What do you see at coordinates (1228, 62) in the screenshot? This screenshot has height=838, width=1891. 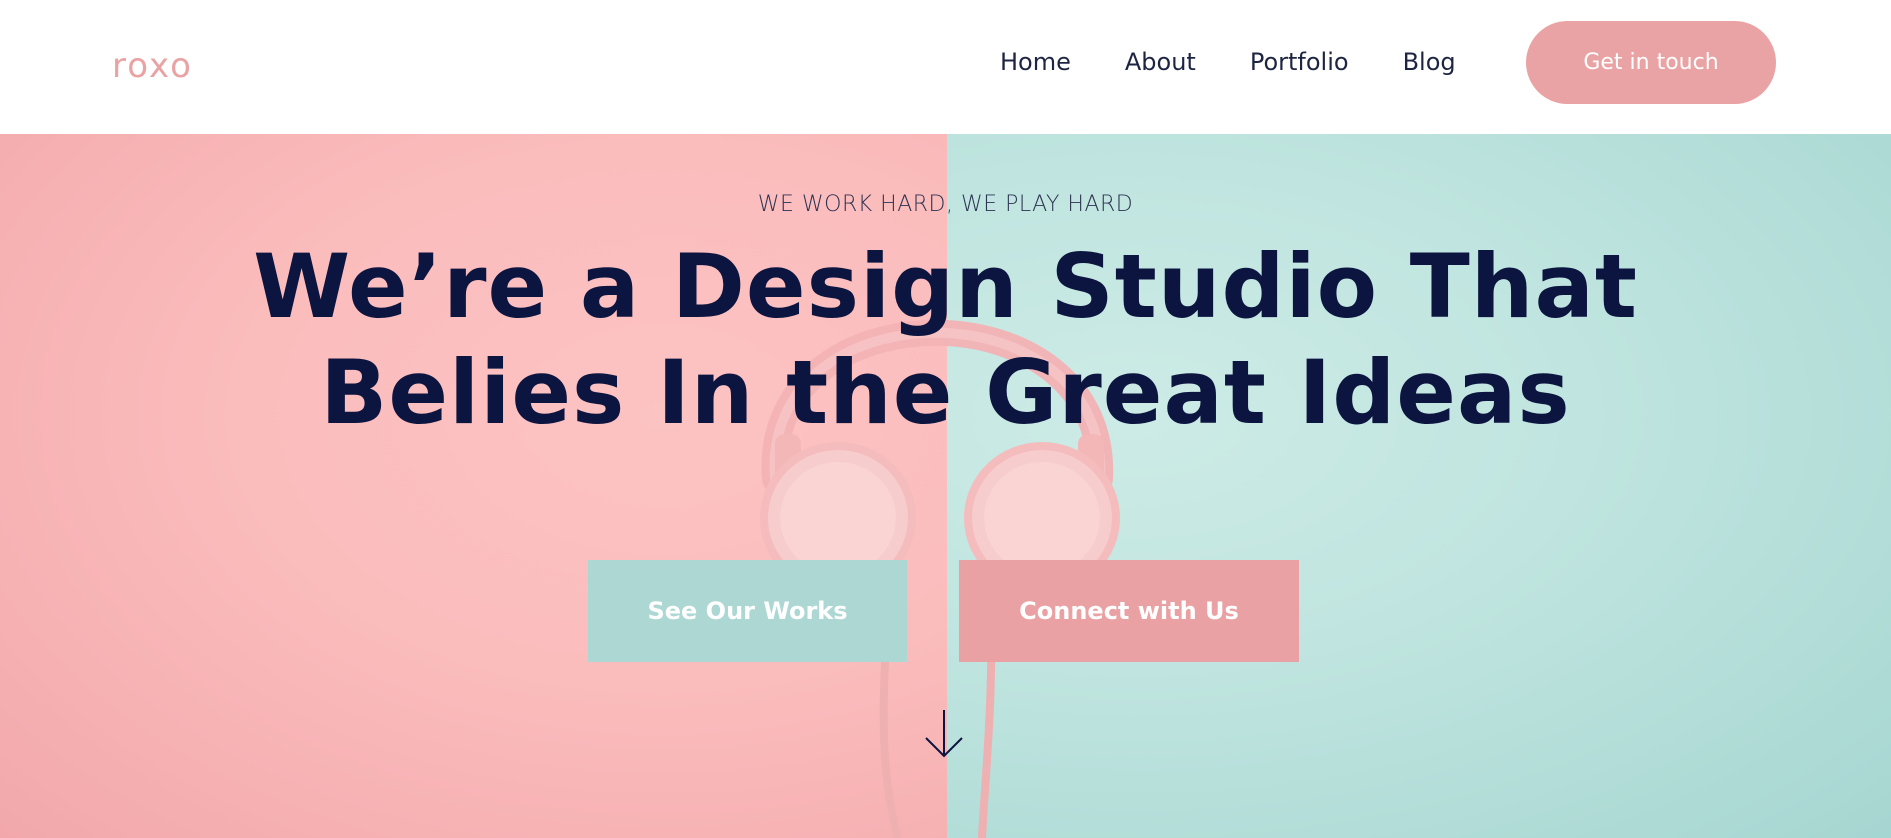 I see `main-nav: Home About Portfolio Blog` at bounding box center [1228, 62].